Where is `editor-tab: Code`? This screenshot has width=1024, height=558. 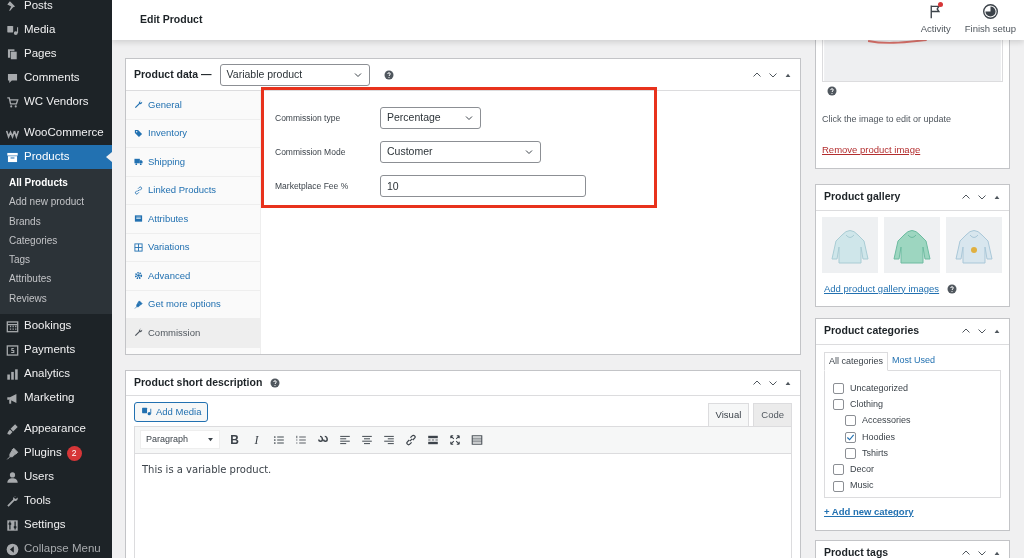 editor-tab: Code is located at coordinates (772, 414).